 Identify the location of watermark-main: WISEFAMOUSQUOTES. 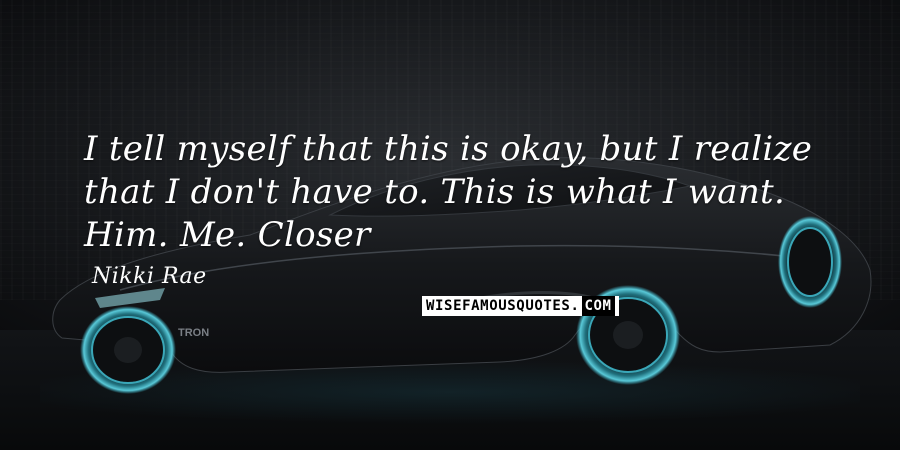
(498, 306).